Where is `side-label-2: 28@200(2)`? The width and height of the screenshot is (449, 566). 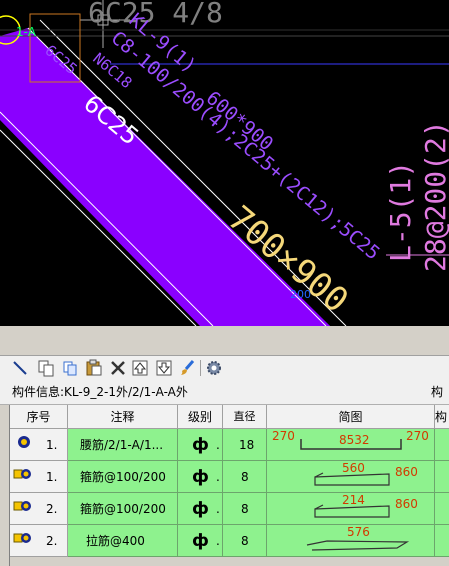
side-label-2: 28@200(2) is located at coordinates (434, 196).